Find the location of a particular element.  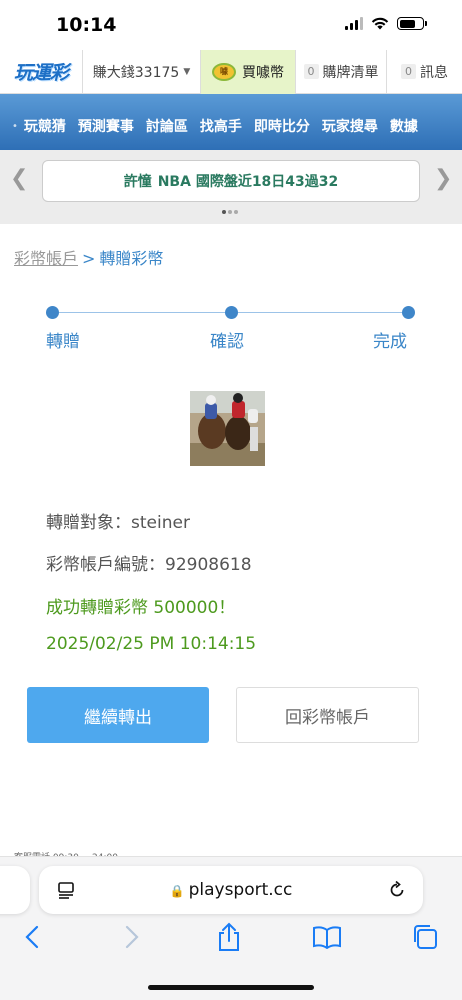

logo-text: 玩運彩 is located at coordinates (41, 73).